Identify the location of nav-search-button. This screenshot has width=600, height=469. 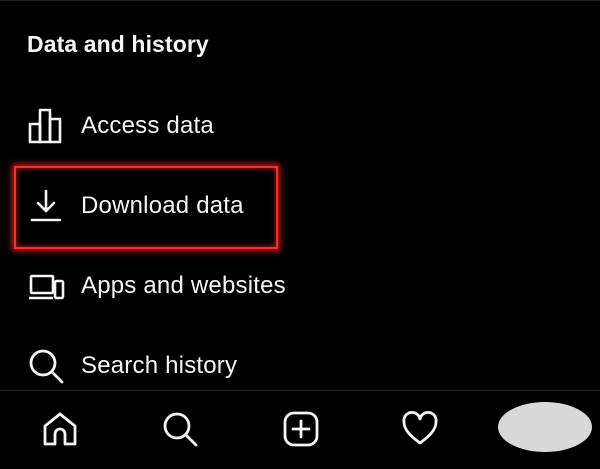
(180, 431).